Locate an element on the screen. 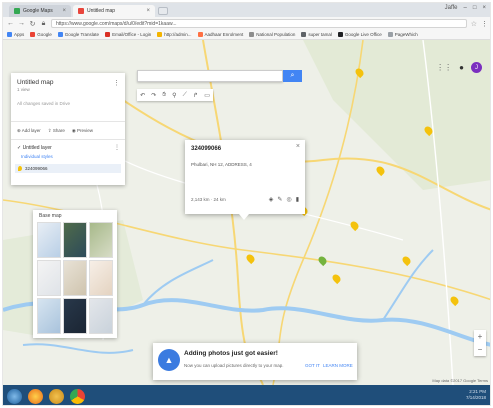 Image resolution: width=493 pixels, height=408 pixels. chrome-icon is located at coordinates (77, 396).